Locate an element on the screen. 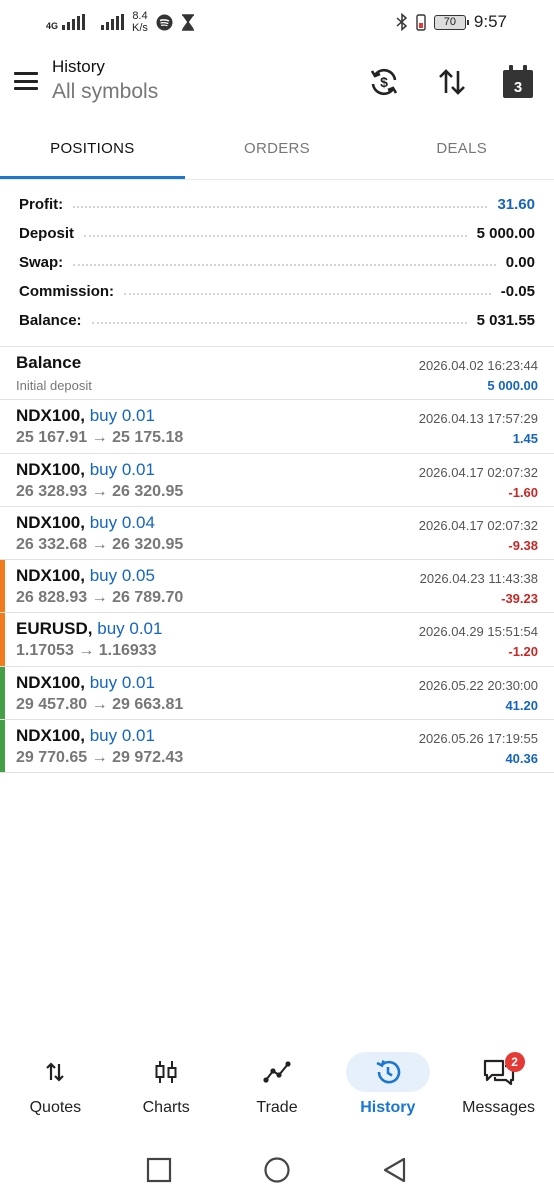 This screenshot has width=554, height=1200. sort-arrows-icon is located at coordinates (452, 82).